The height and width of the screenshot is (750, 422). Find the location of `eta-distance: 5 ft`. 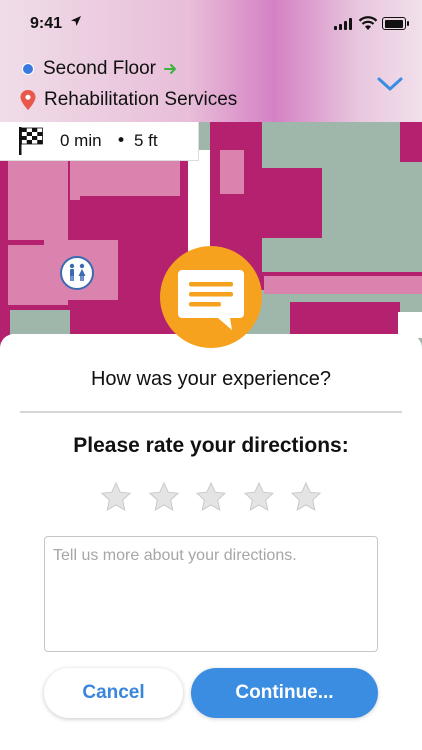

eta-distance: 5 ft is located at coordinates (146, 140).